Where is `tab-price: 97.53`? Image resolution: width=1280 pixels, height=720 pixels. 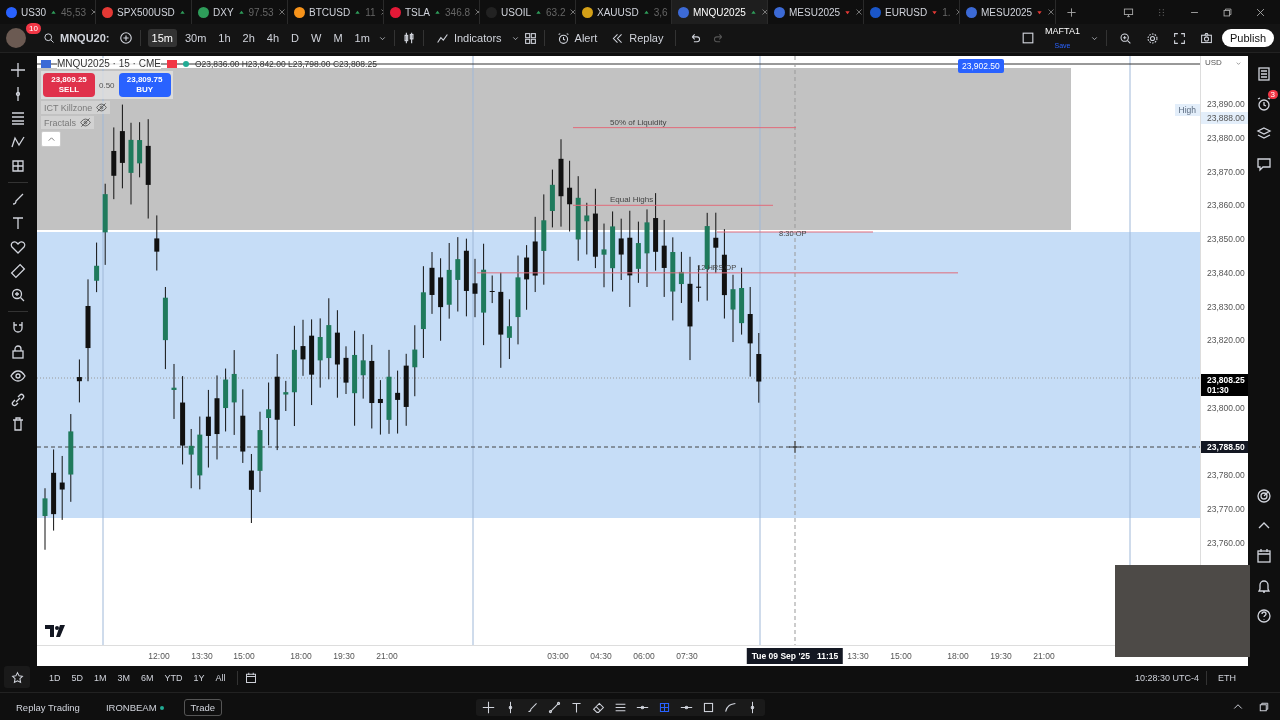
tab-price: 97.53 is located at coordinates (261, 12).